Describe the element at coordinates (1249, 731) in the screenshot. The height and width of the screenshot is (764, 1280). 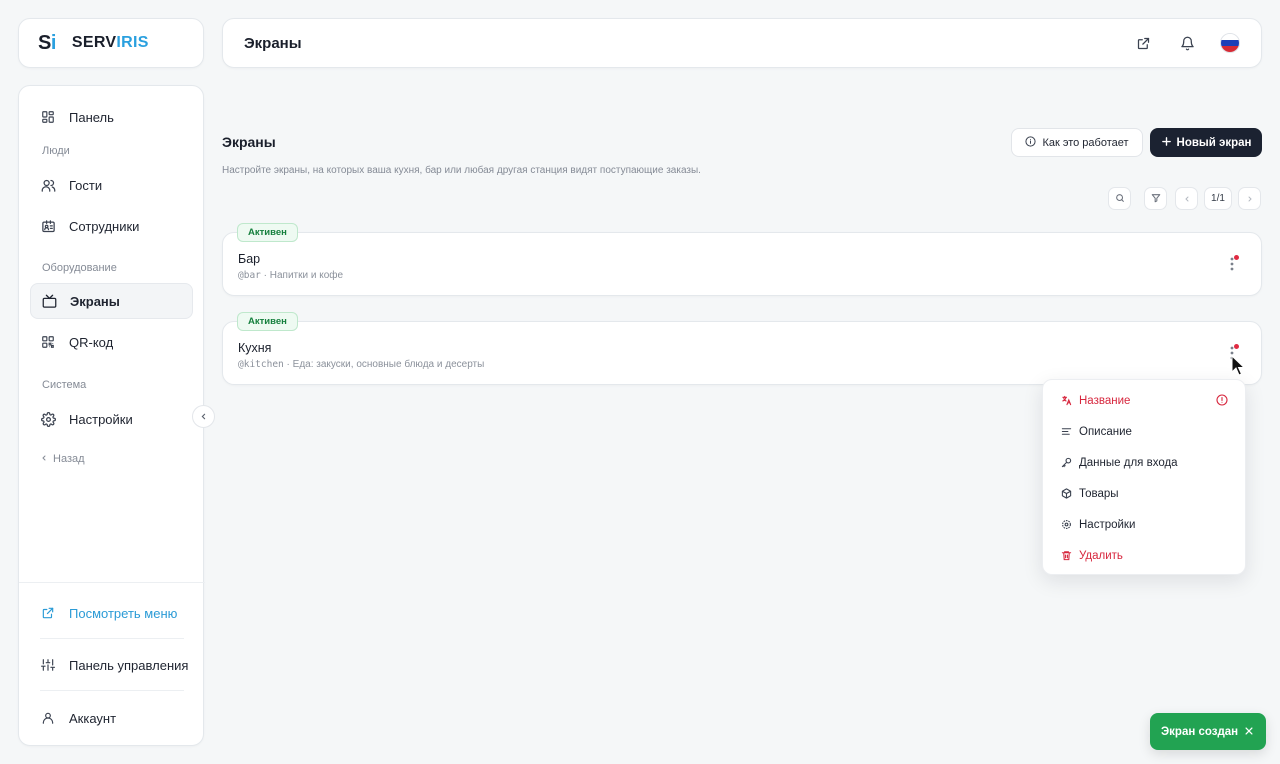
I see `close-icon` at that location.